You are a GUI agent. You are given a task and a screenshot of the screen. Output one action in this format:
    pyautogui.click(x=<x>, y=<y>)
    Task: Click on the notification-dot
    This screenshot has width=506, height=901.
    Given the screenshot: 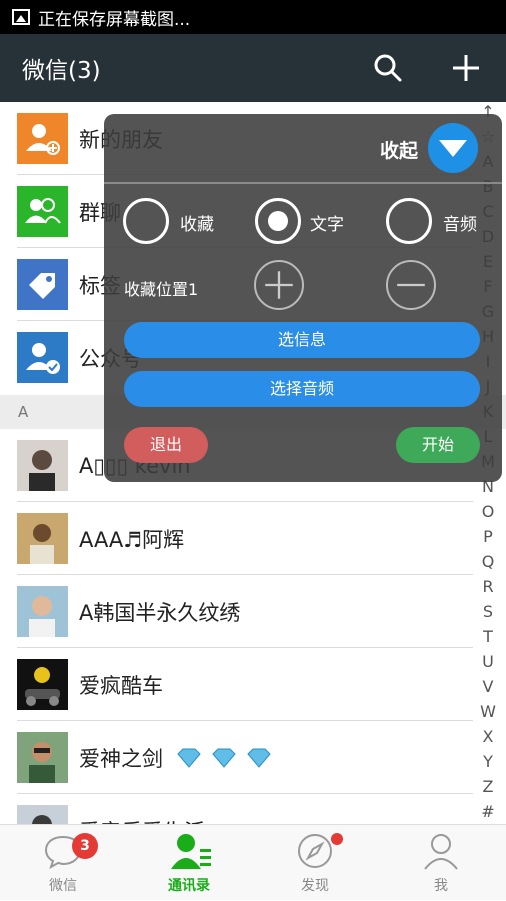 What is the action you would take?
    pyautogui.click(x=337, y=839)
    